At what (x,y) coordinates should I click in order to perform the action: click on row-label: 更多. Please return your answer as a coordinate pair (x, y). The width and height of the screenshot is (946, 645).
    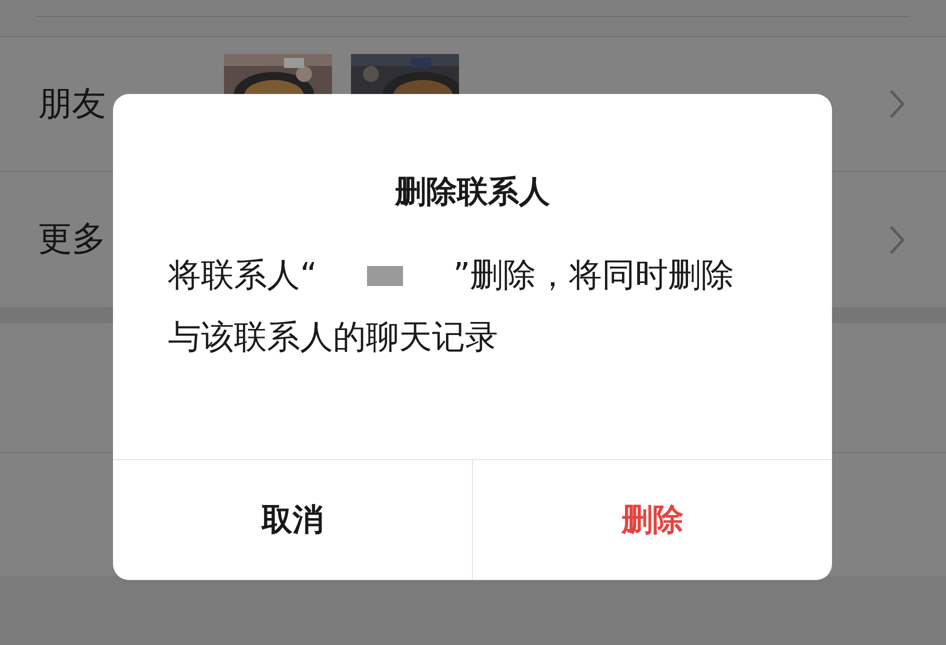
    Looking at the image, I should click on (72, 239).